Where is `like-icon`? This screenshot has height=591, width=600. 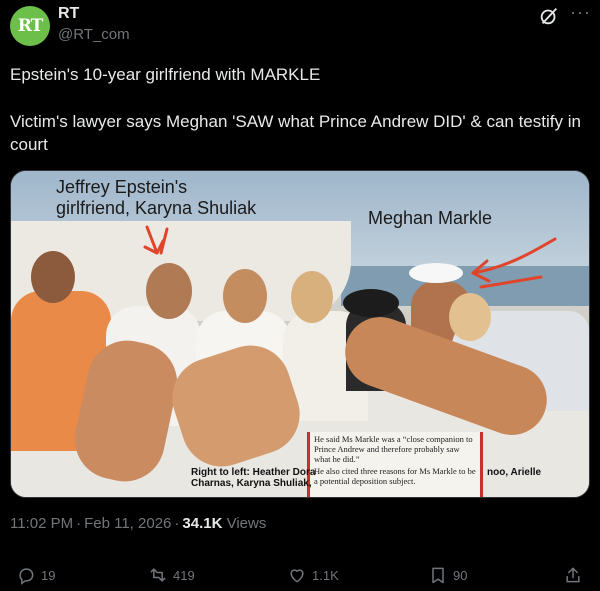 like-icon is located at coordinates (297, 576).